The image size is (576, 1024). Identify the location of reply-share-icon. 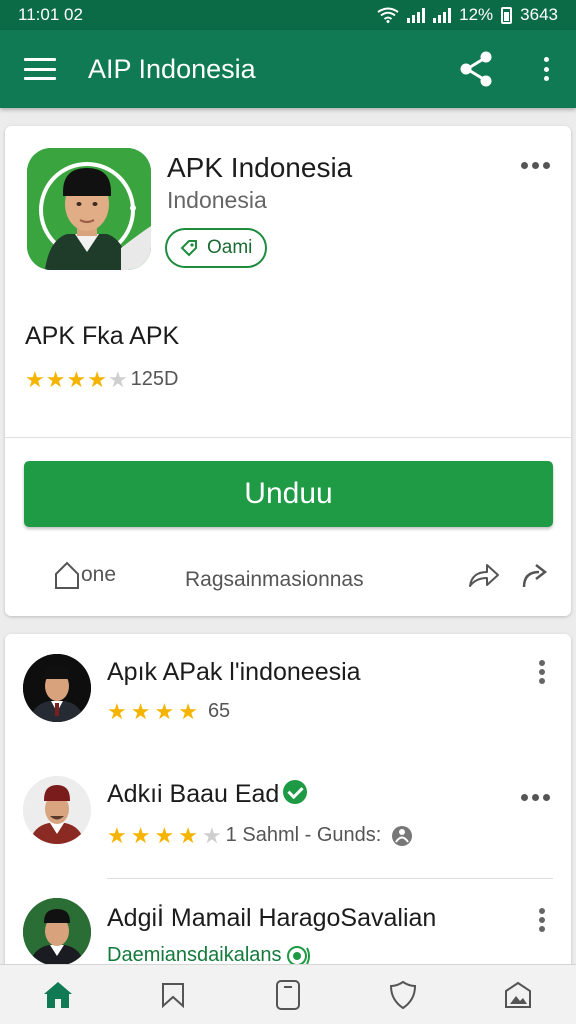
(535, 576).